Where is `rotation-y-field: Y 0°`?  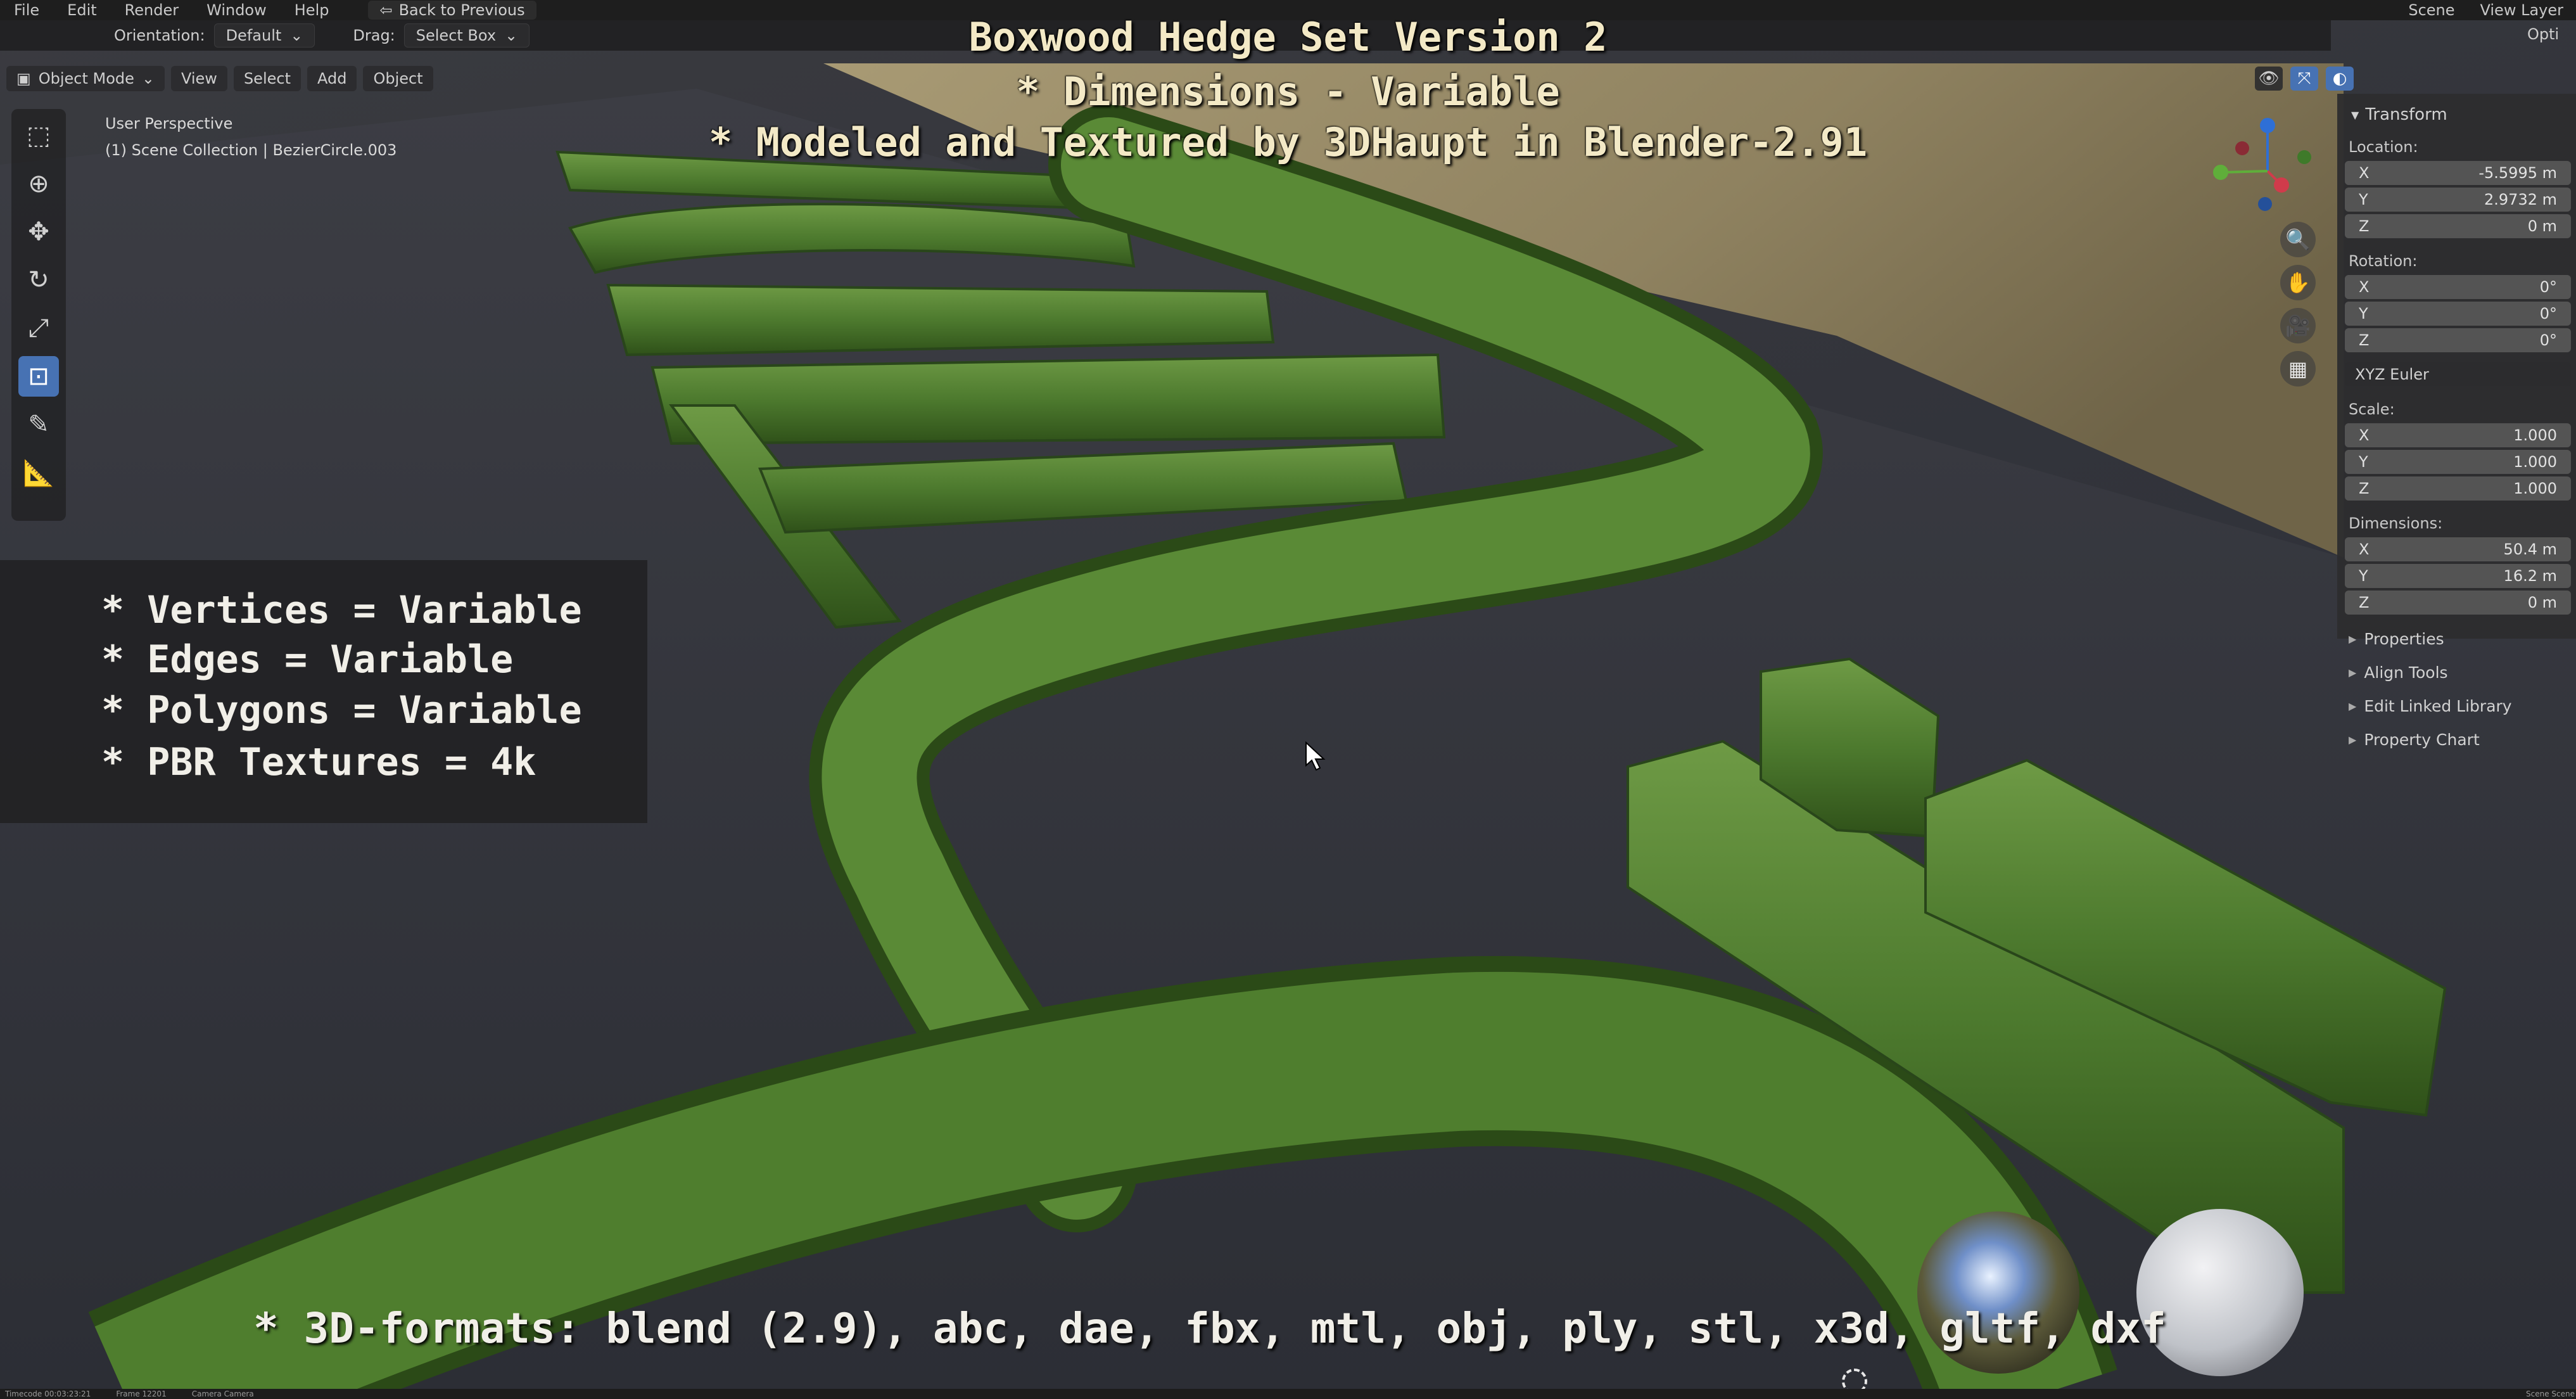 rotation-y-field: Y 0° is located at coordinates (2458, 314).